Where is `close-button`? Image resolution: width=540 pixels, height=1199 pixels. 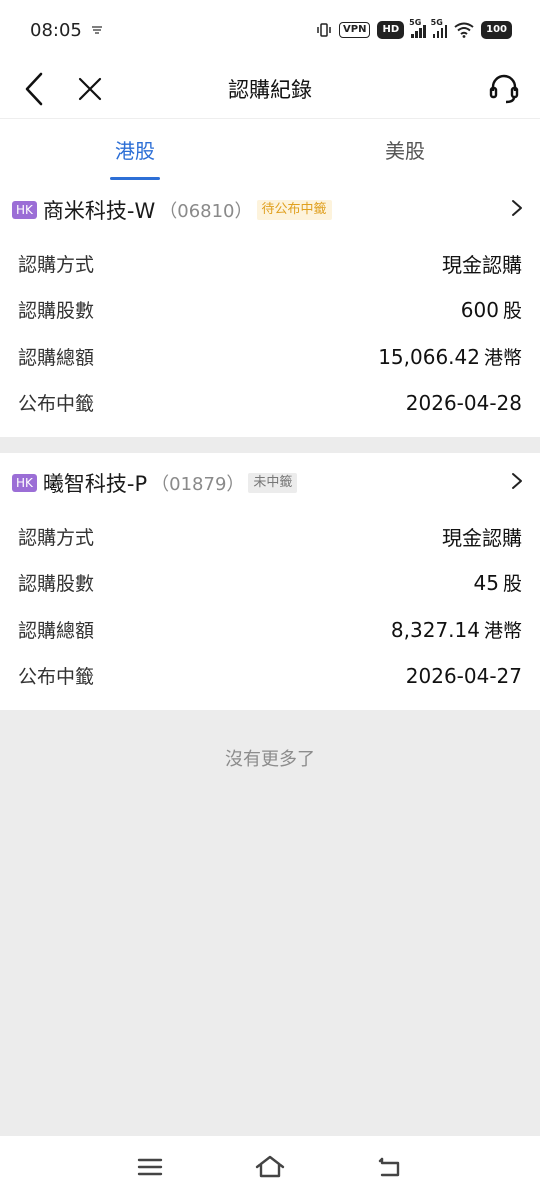
close-button is located at coordinates (90, 89).